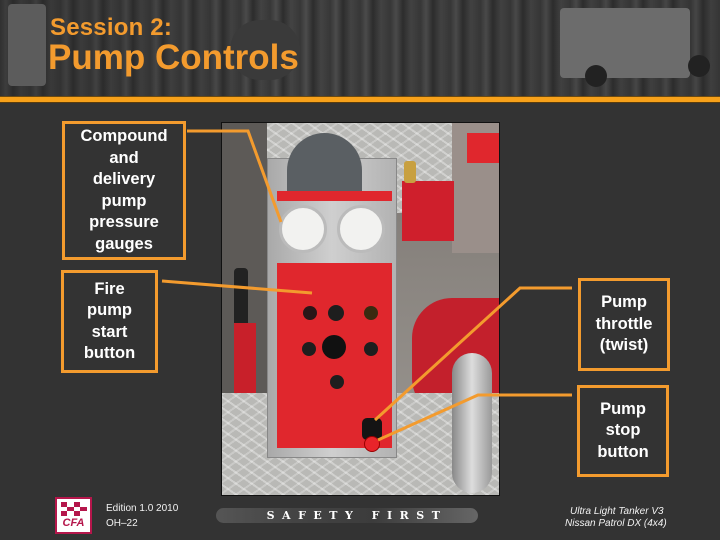  What do you see at coordinates (73, 523) in the screenshot?
I see `cfa-logo-text: CFA` at bounding box center [73, 523].